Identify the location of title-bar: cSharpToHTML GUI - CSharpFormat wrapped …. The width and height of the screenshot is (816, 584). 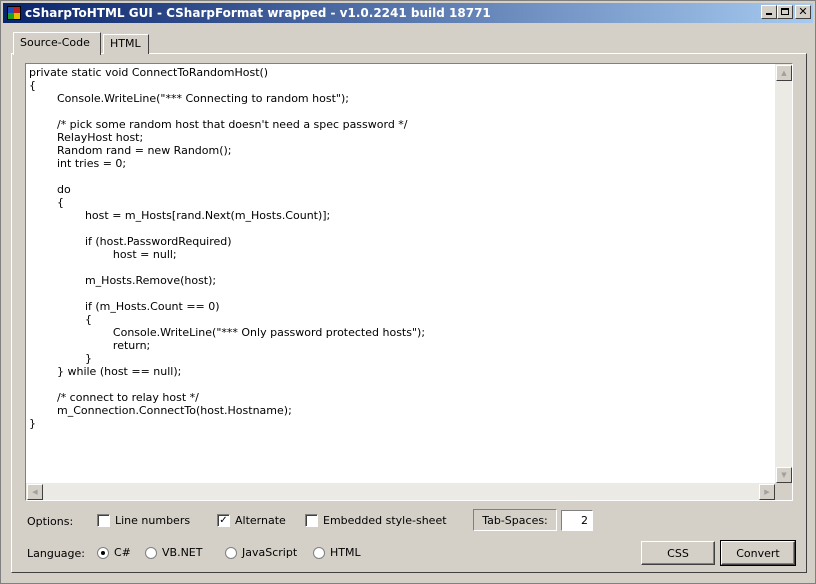
(408, 13).